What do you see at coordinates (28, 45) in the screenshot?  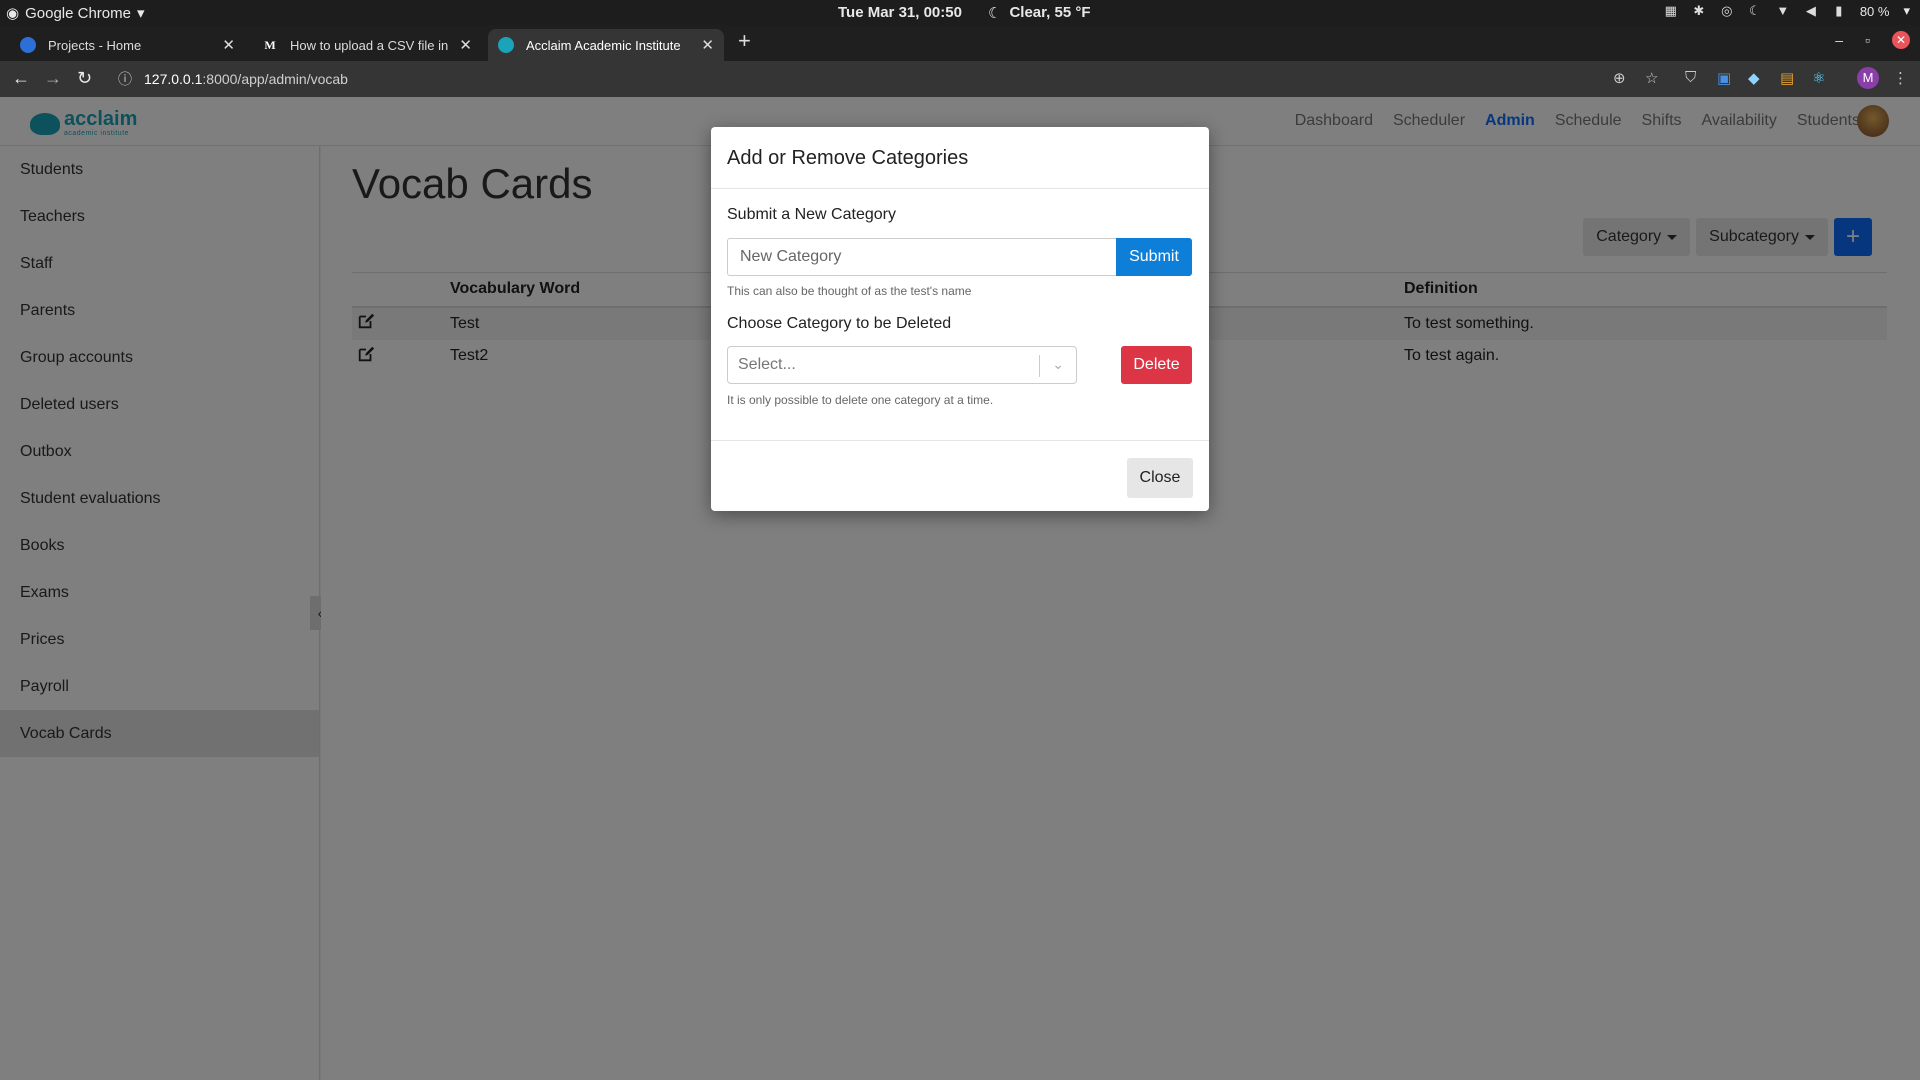 I see `projects-icon` at bounding box center [28, 45].